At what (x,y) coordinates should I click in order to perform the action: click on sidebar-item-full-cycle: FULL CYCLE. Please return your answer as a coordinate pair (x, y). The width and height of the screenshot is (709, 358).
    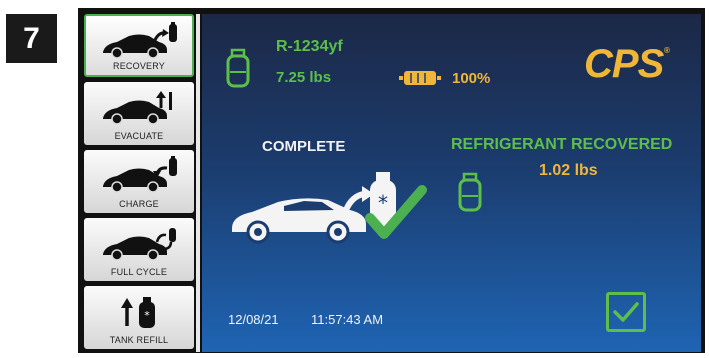
    Looking at the image, I should click on (139, 249).